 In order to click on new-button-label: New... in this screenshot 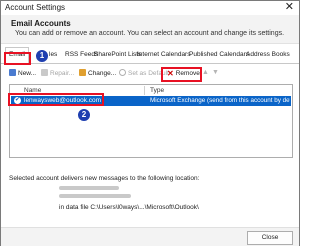, I will do `click(27, 73)`.